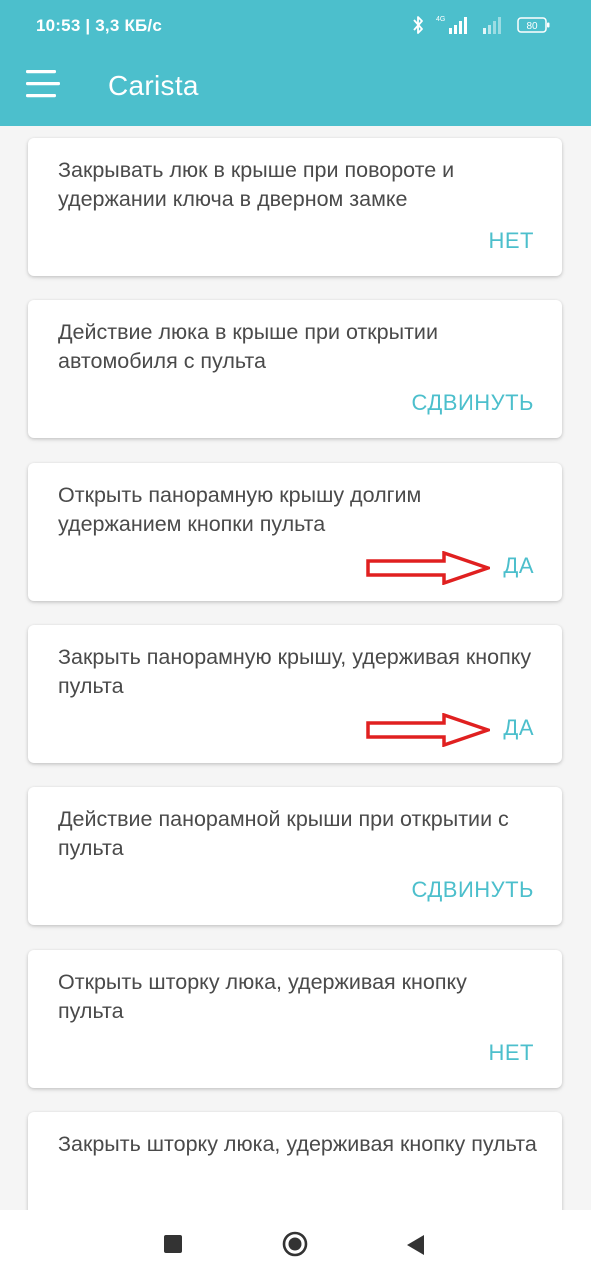 Image resolution: width=591 pixels, height=1280 pixels. Describe the element at coordinates (451, 25) in the screenshot. I see `signal-icon: 4G` at that location.